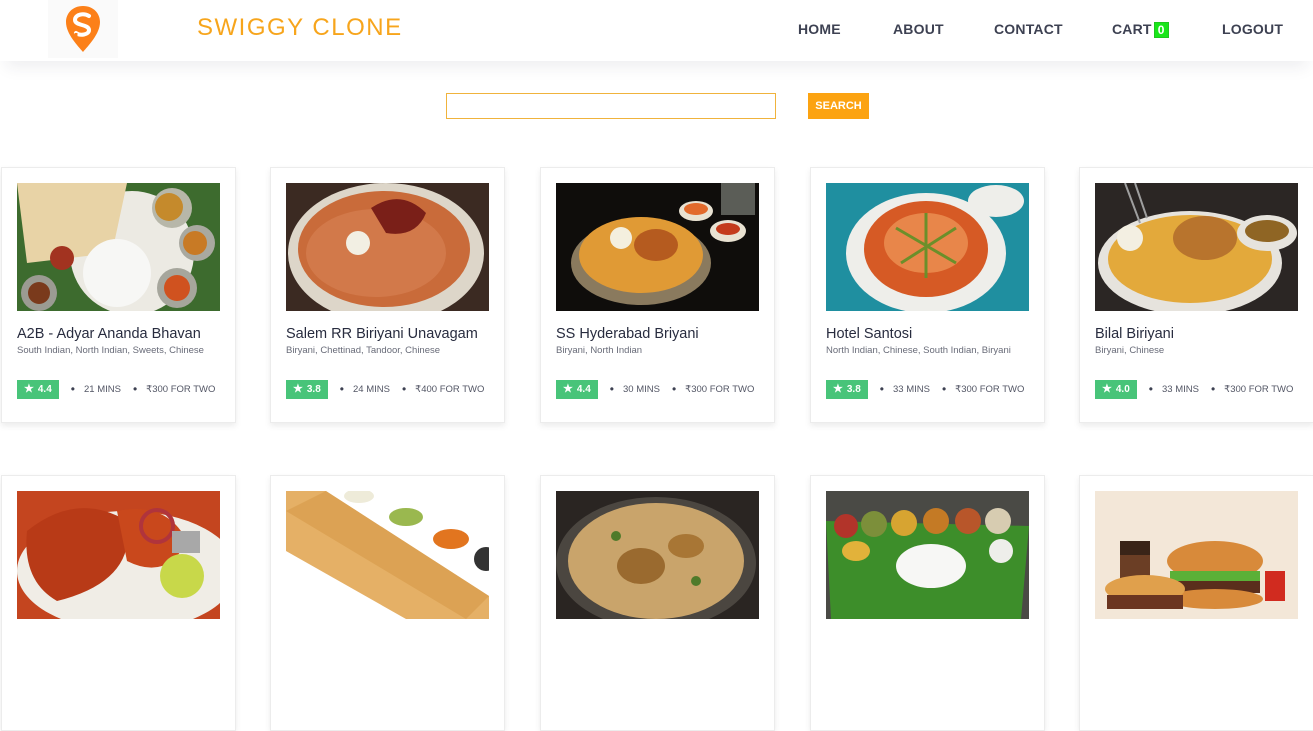 The width and height of the screenshot is (1313, 731). What do you see at coordinates (819, 29) in the screenshot?
I see `nav-home: HOME` at bounding box center [819, 29].